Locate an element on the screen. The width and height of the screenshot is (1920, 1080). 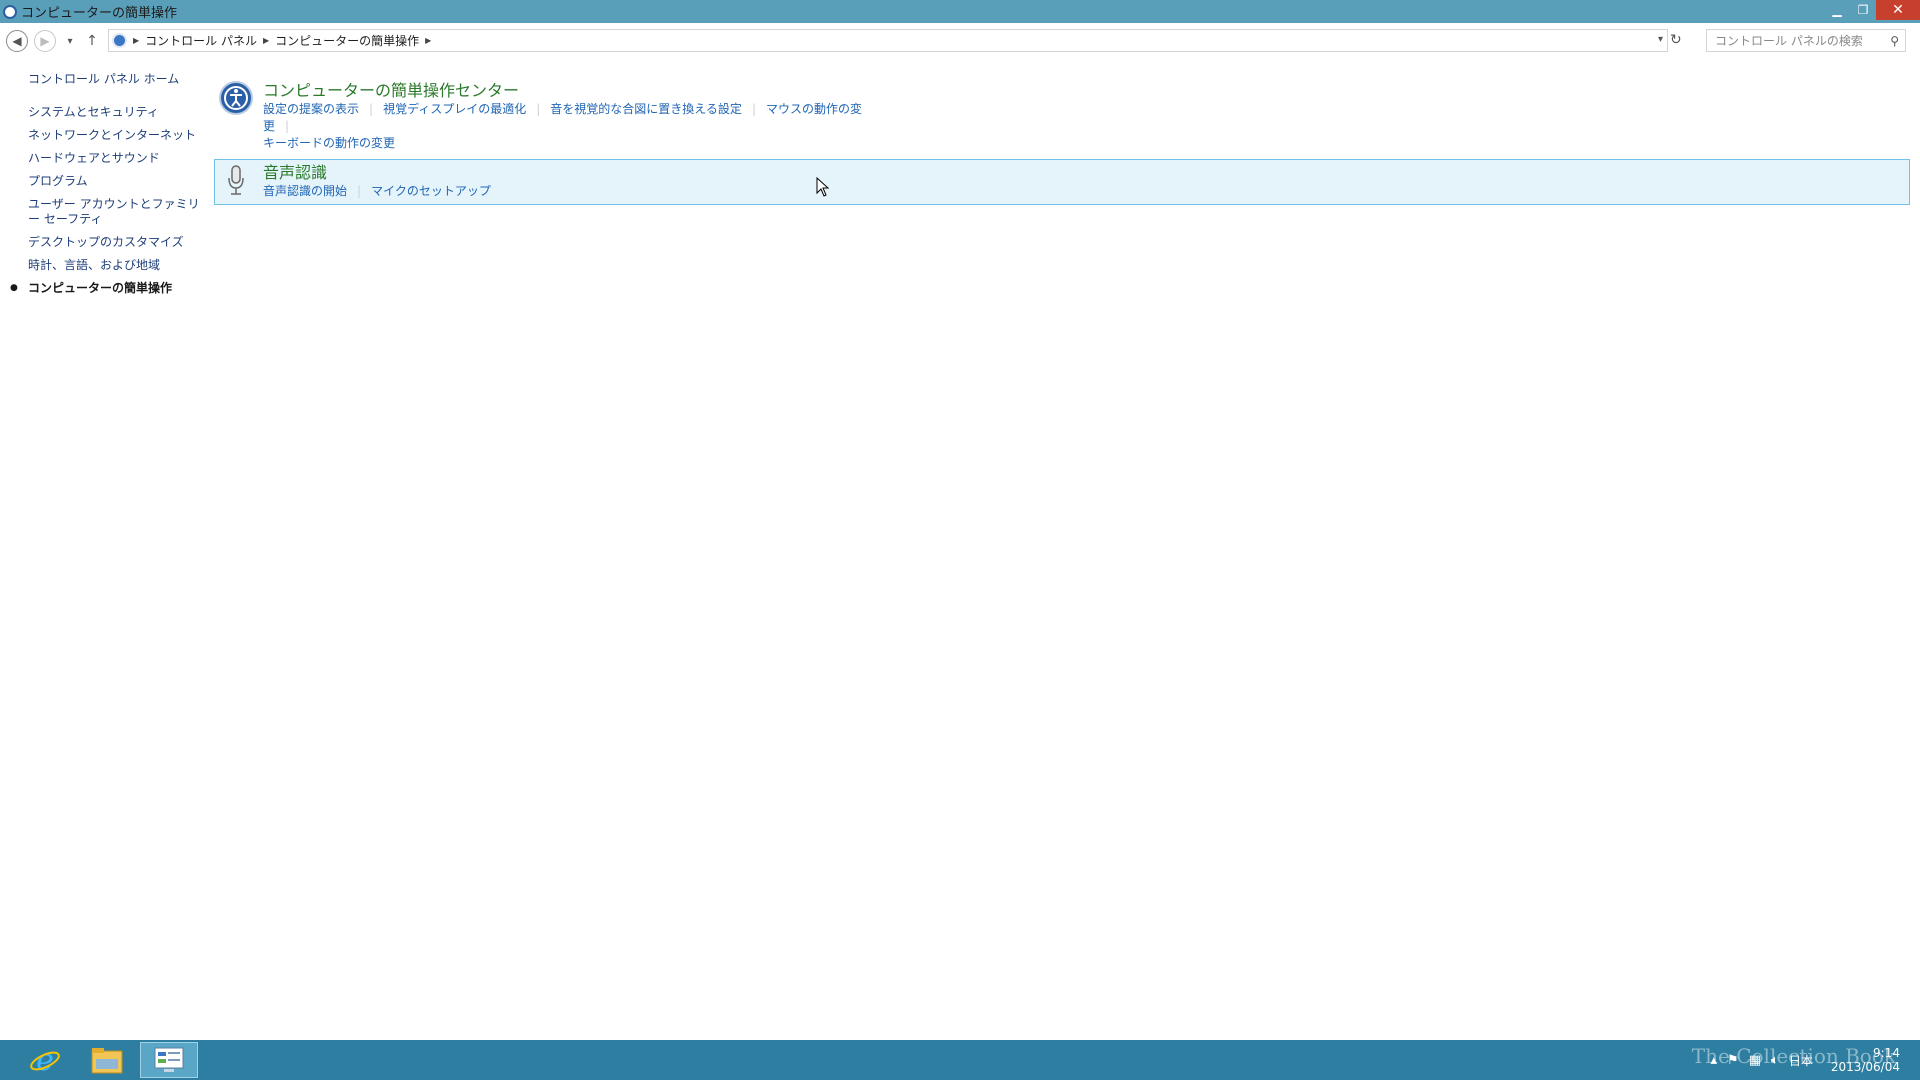
file-explorer-icon is located at coordinates (107, 1060).